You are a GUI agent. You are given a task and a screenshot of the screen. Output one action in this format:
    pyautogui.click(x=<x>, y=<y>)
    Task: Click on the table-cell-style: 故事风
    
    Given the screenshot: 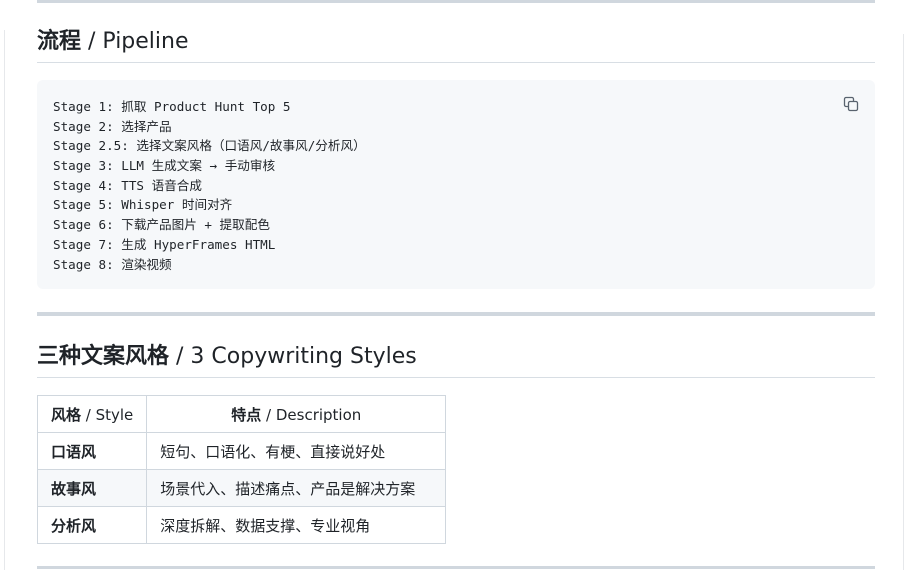 What is the action you would take?
    pyautogui.click(x=92, y=488)
    